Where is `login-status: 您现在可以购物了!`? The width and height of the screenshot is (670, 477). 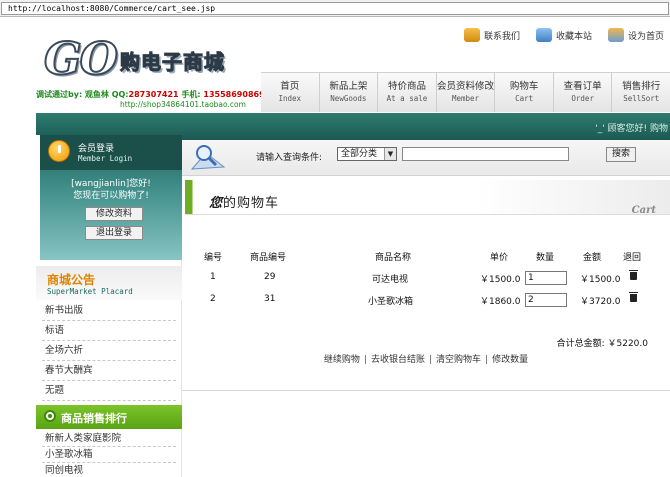 login-status: 您现在可以购物了! is located at coordinates (111, 196).